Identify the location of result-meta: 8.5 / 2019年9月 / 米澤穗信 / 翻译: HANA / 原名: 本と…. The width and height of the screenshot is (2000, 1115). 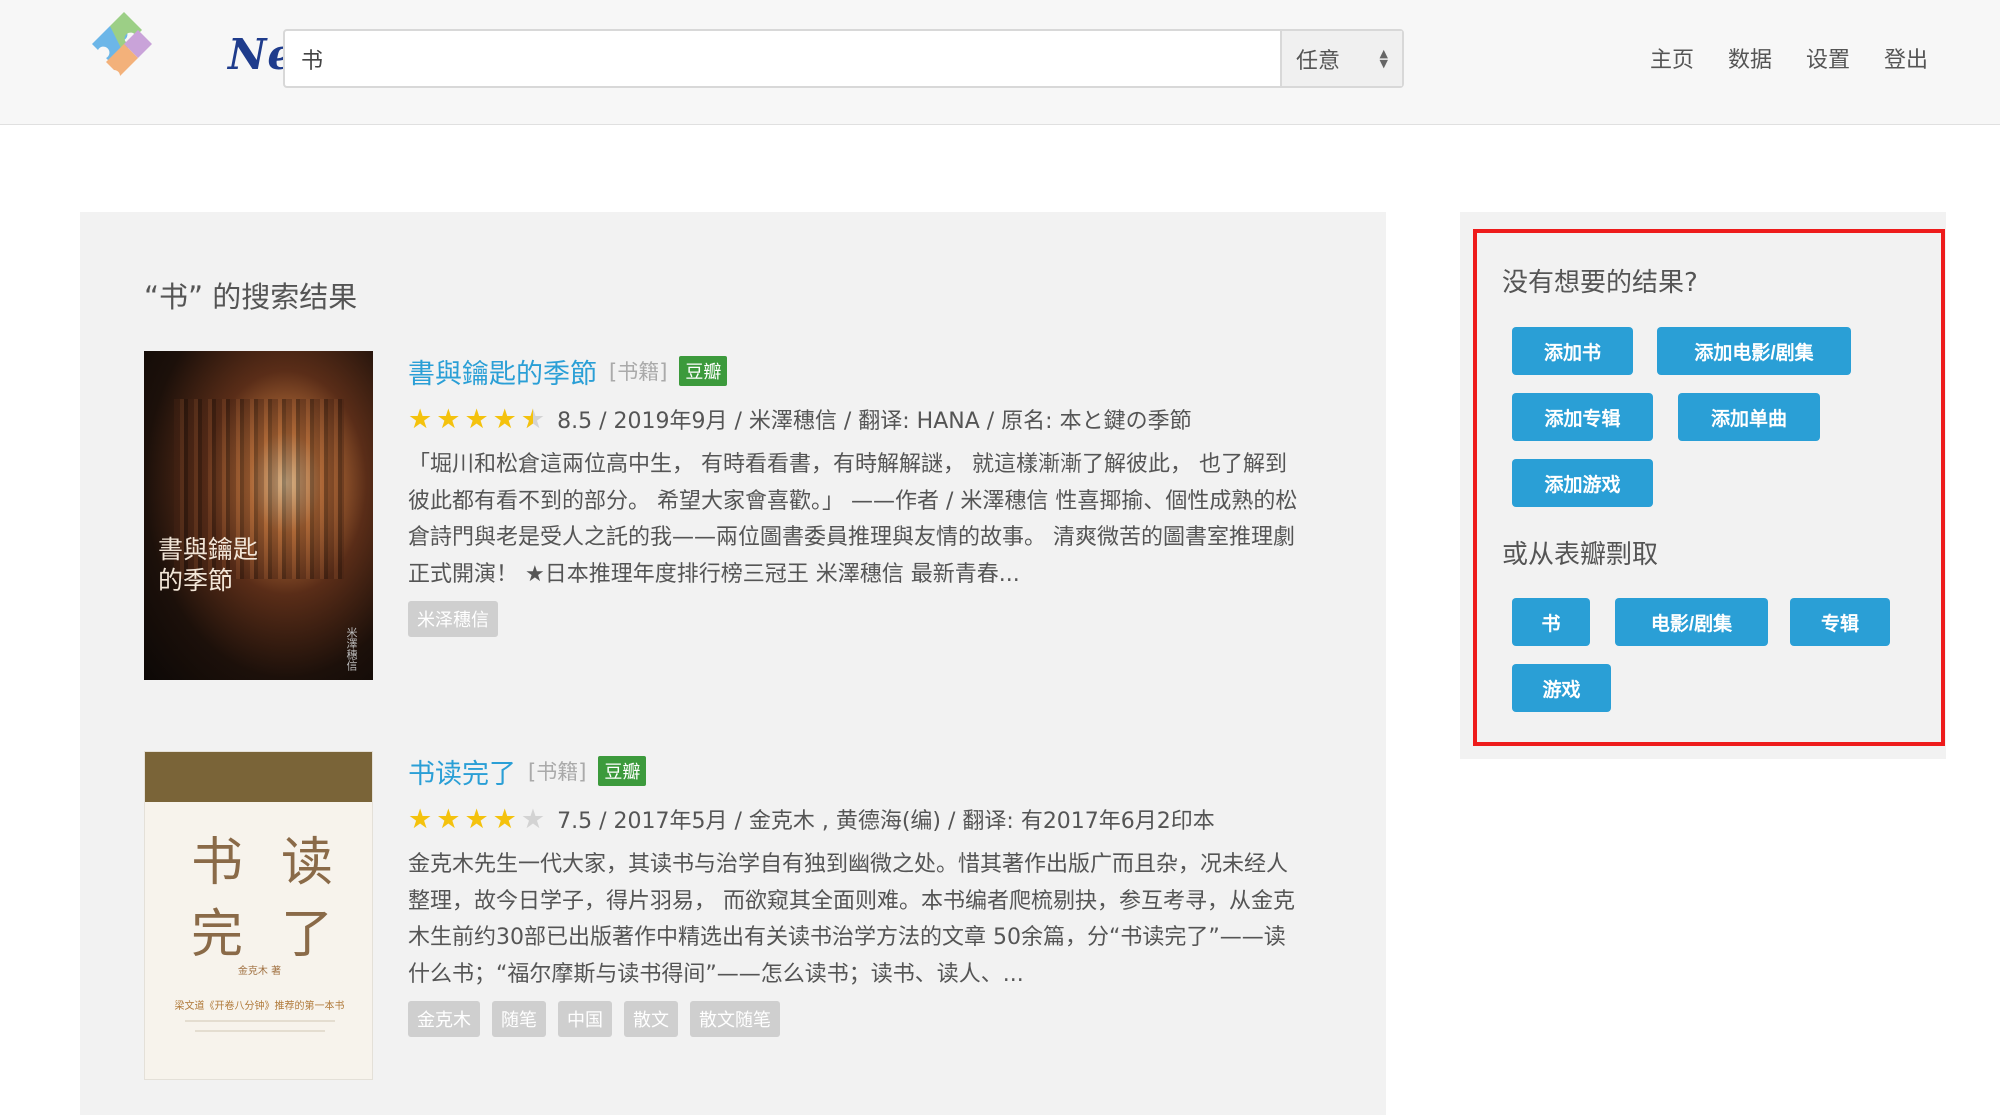
(874, 421).